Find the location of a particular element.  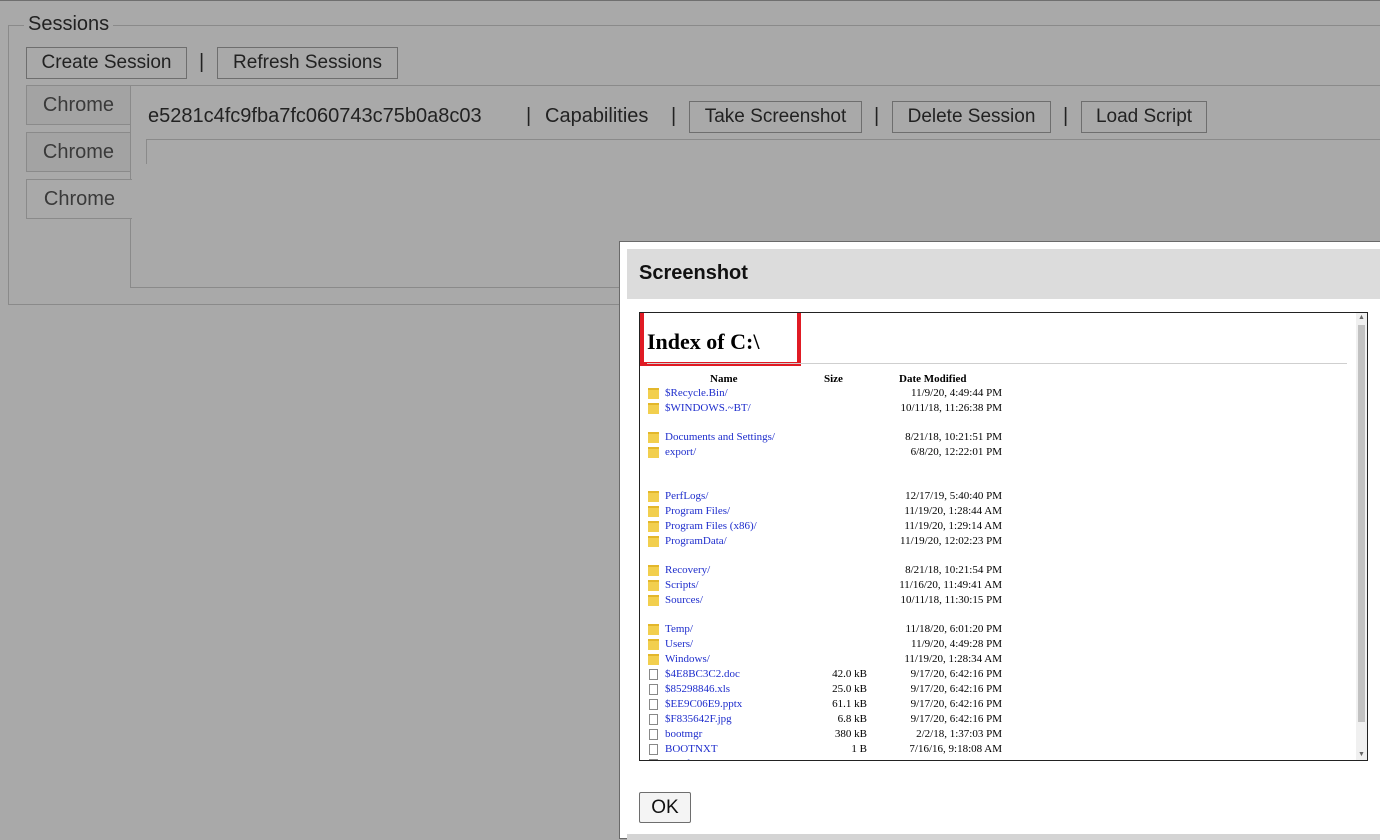

file-date: 7/16/16, 9:18:08 AM is located at coordinates (955, 749).